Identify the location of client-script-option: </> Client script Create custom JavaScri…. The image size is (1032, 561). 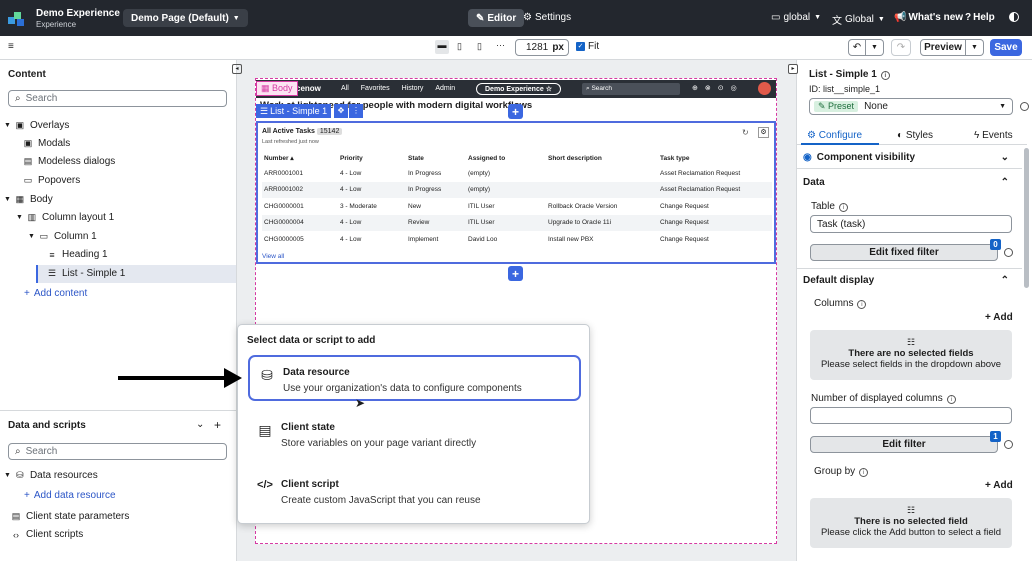
(414, 492).